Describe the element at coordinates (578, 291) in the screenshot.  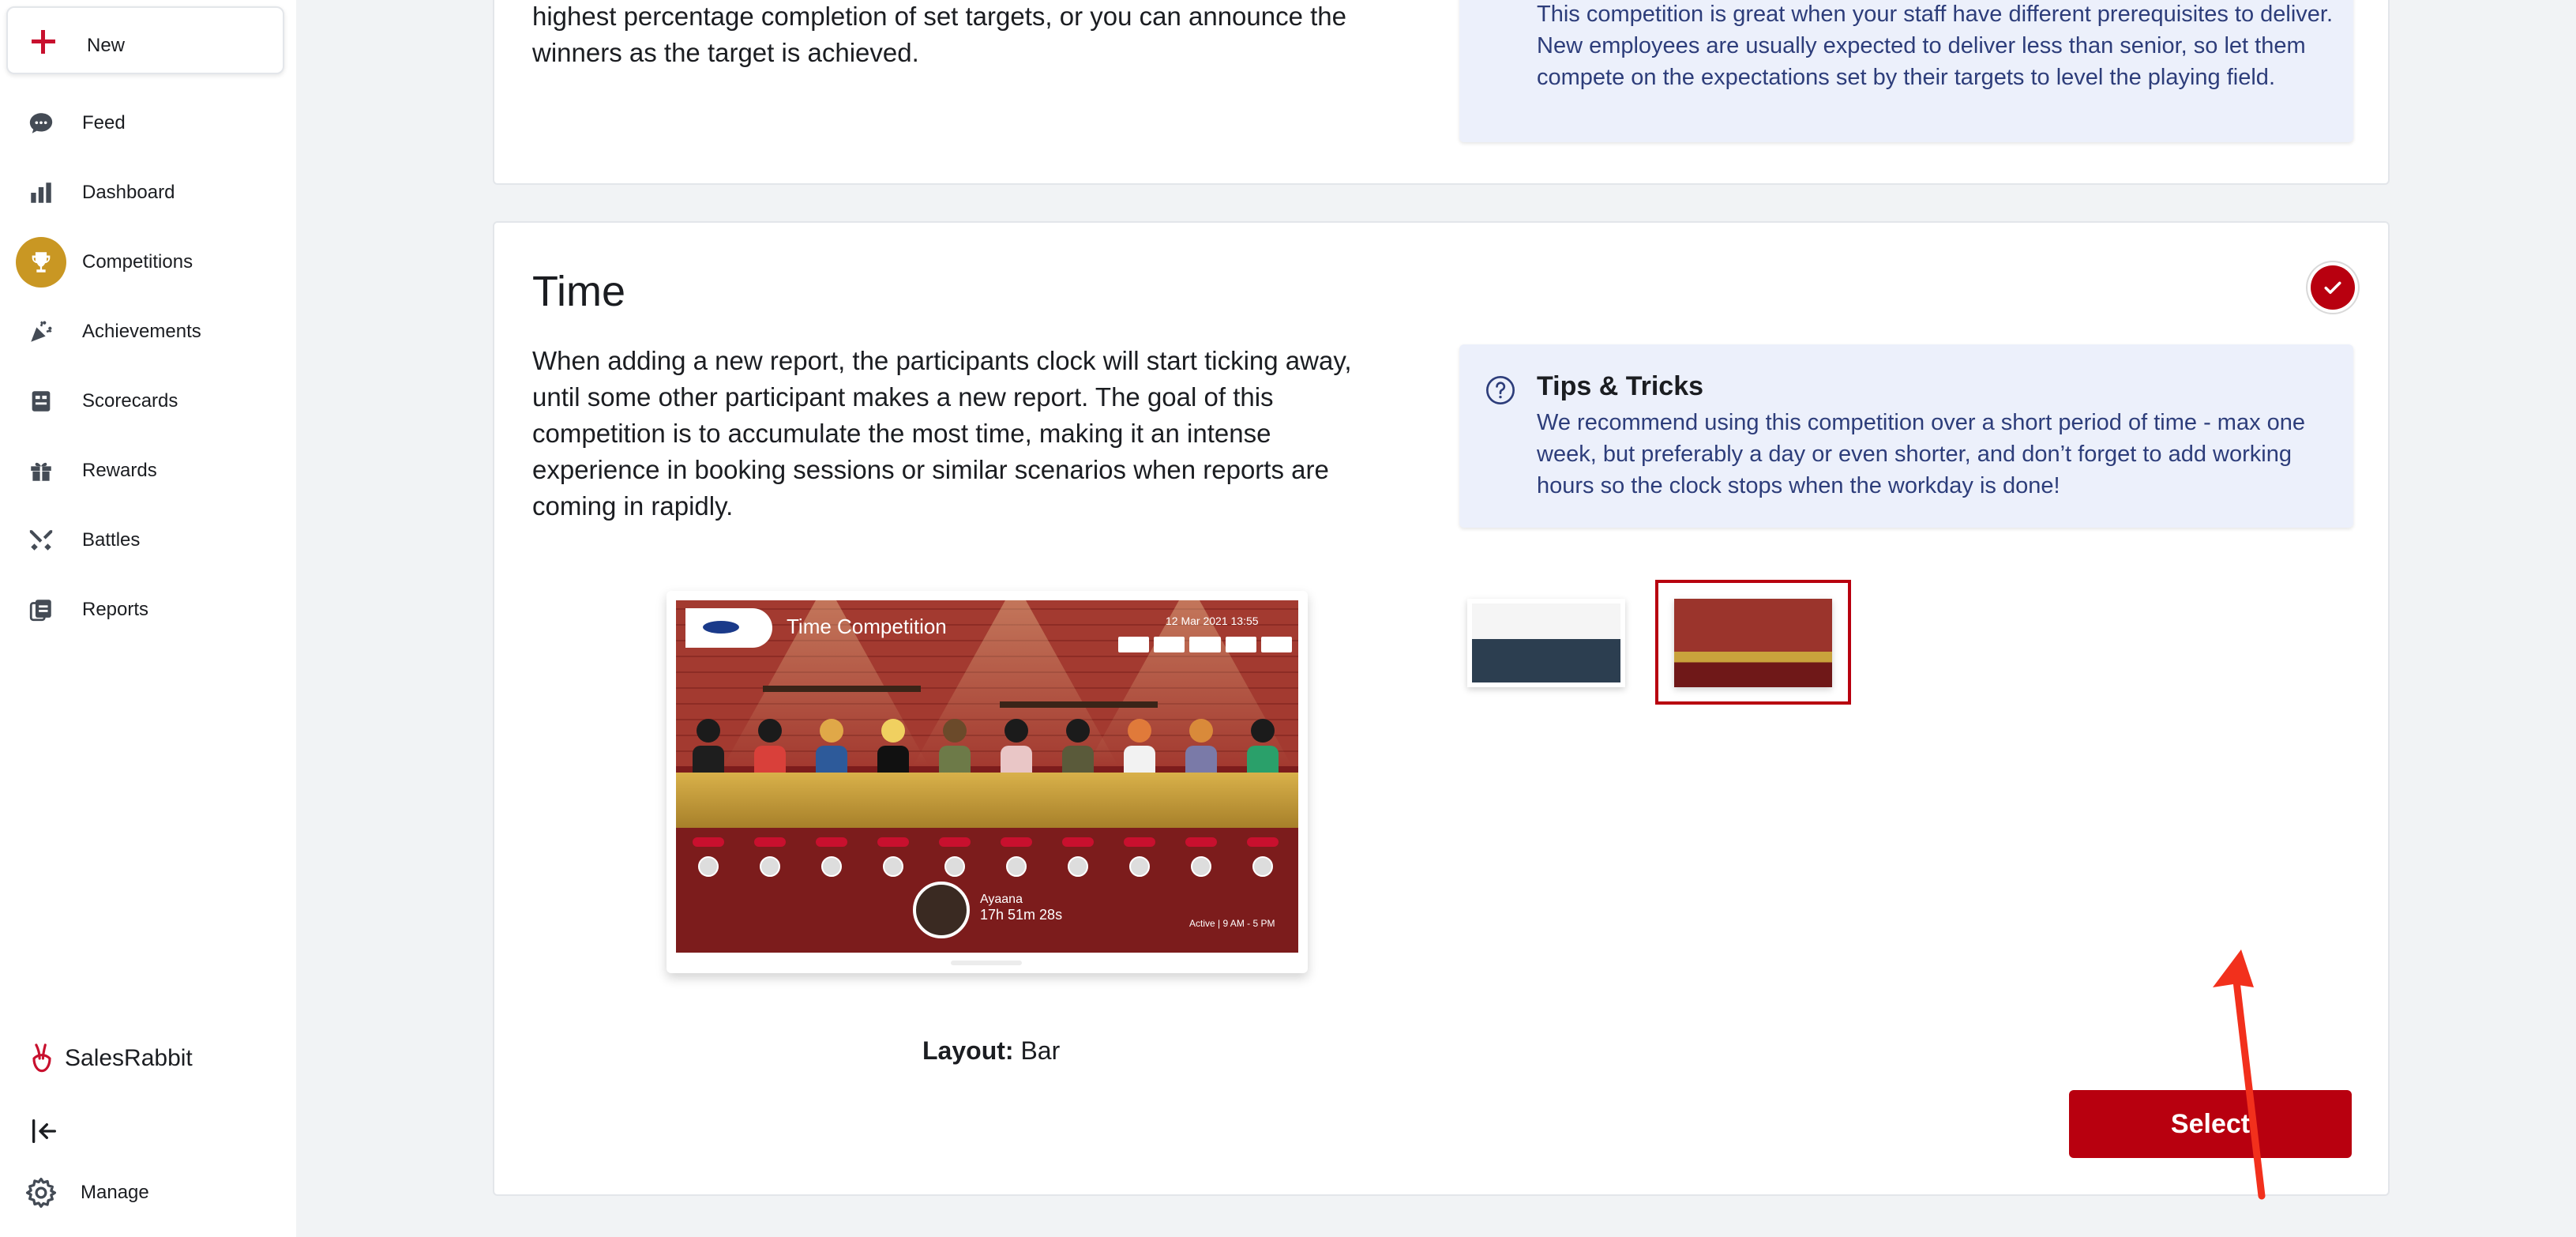
I see `card-title: Time` at that location.